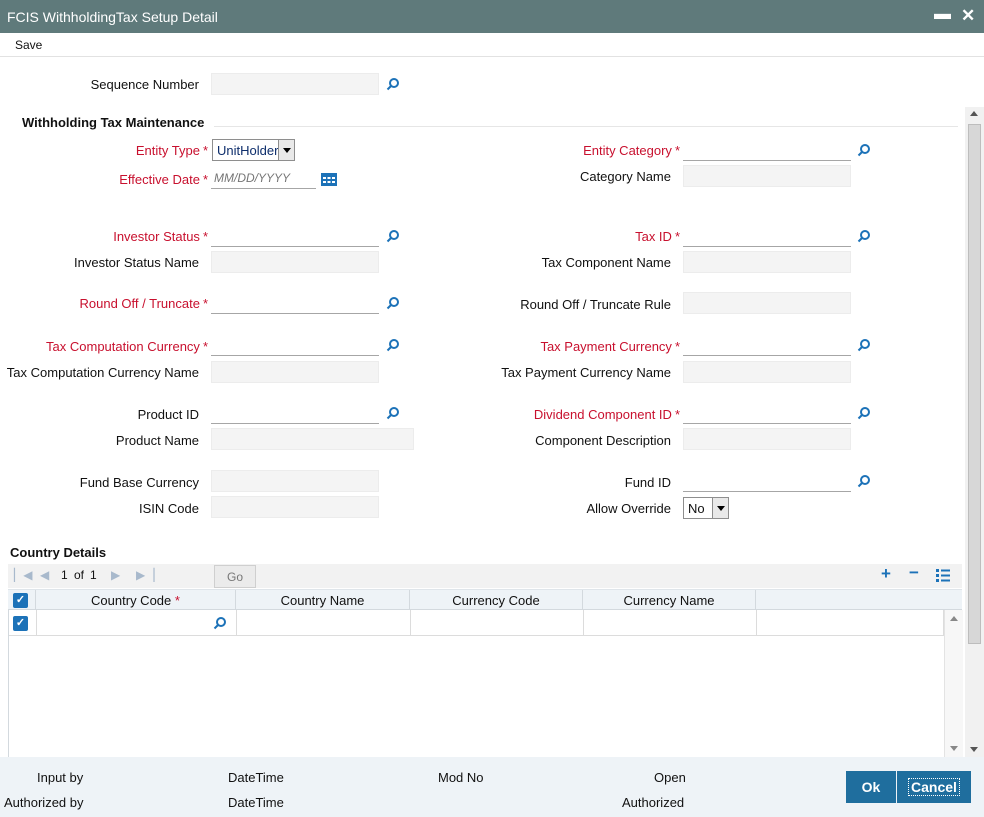 The width and height of the screenshot is (984, 817). I want to click on tax-payment-currency-label: Tax Payment Currency *, so click(610, 346).